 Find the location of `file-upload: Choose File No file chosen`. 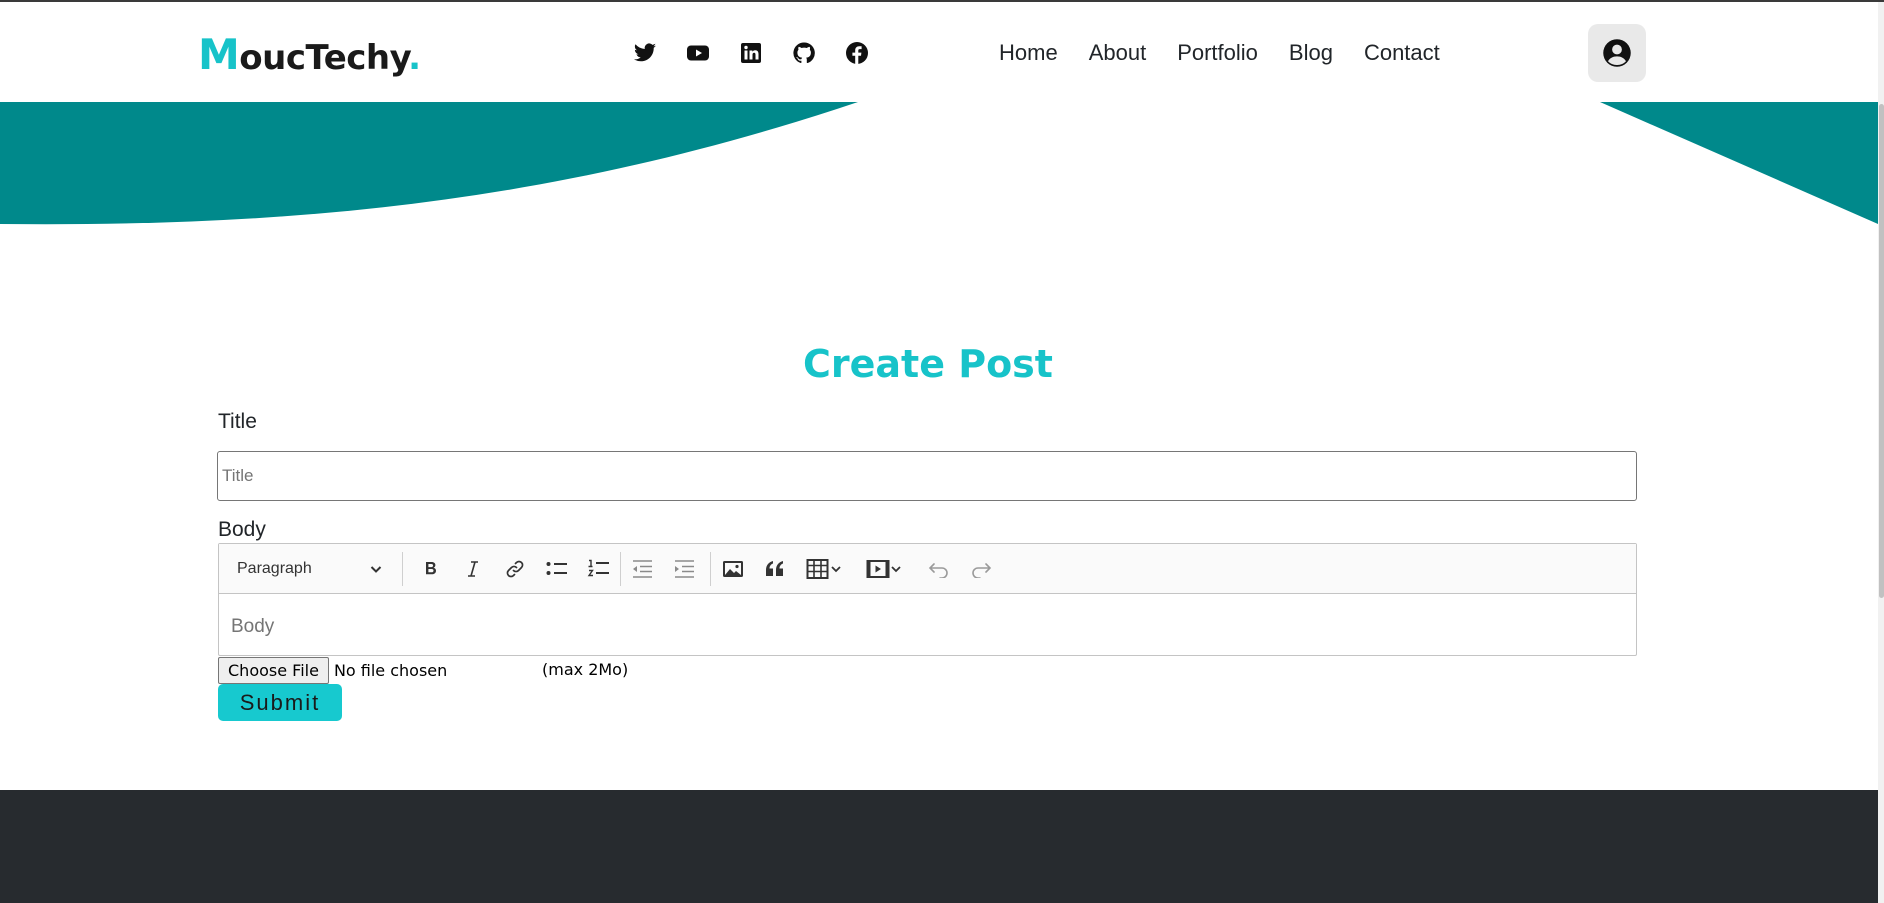

file-upload: Choose File No file chosen is located at coordinates (332, 670).